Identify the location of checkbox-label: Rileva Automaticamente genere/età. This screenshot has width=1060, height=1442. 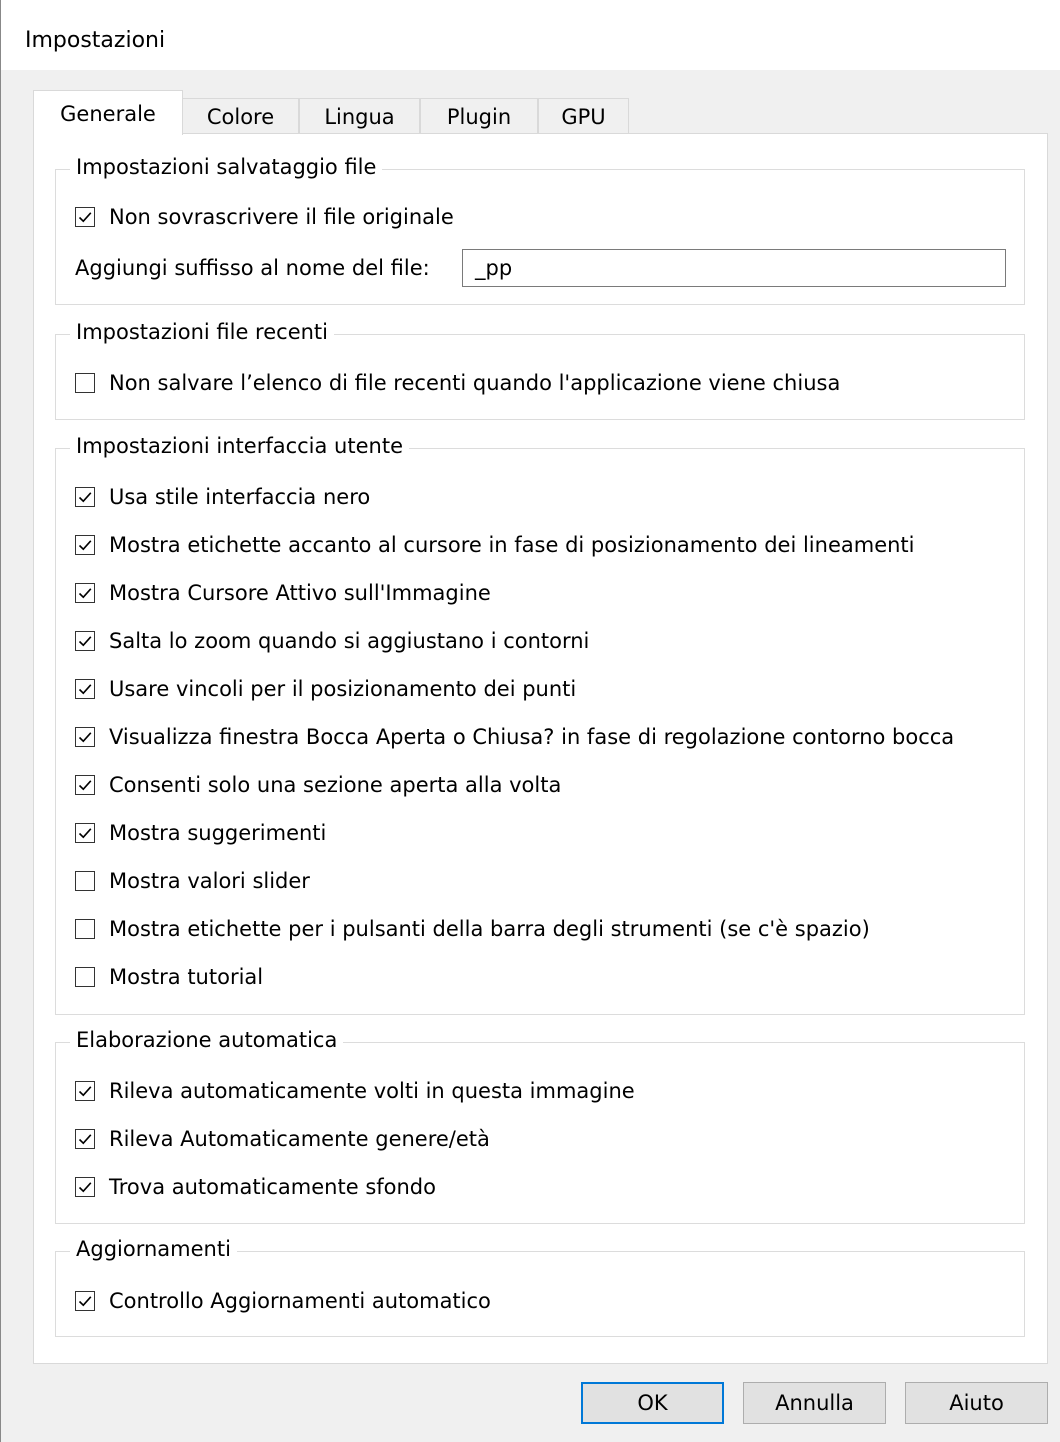
(299, 1139).